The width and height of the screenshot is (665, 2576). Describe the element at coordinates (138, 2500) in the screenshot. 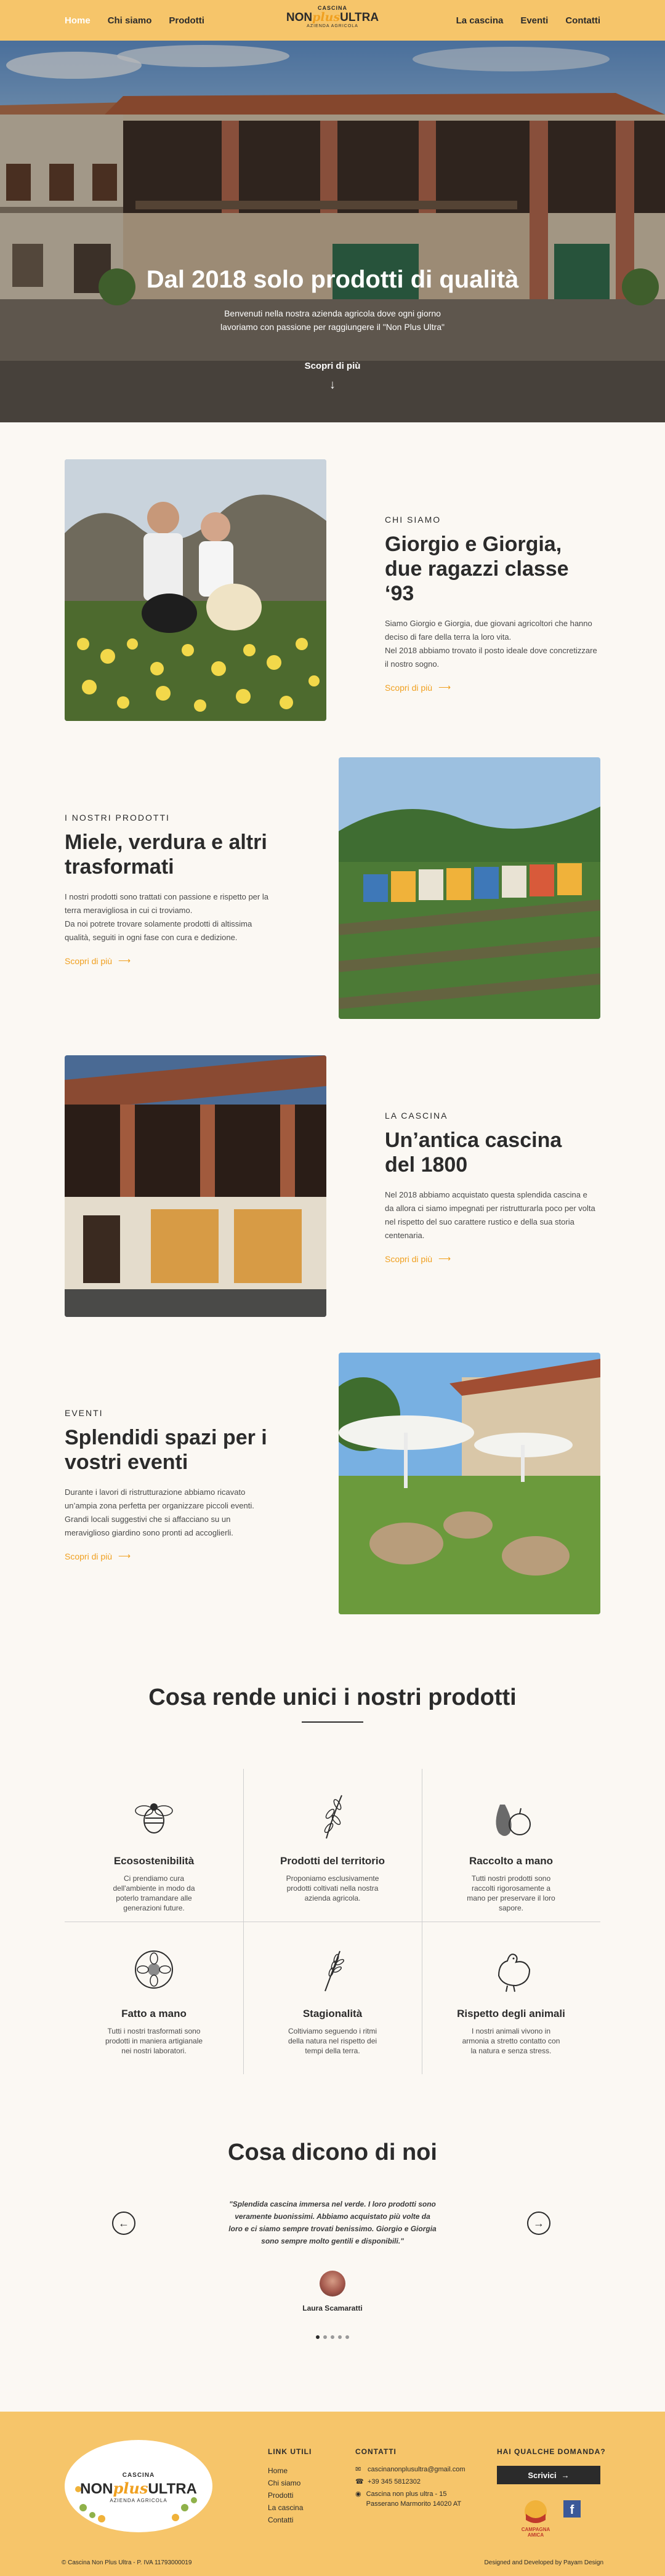

I see `footer-logo-line3: AZIENDA AGRICOLA` at that location.